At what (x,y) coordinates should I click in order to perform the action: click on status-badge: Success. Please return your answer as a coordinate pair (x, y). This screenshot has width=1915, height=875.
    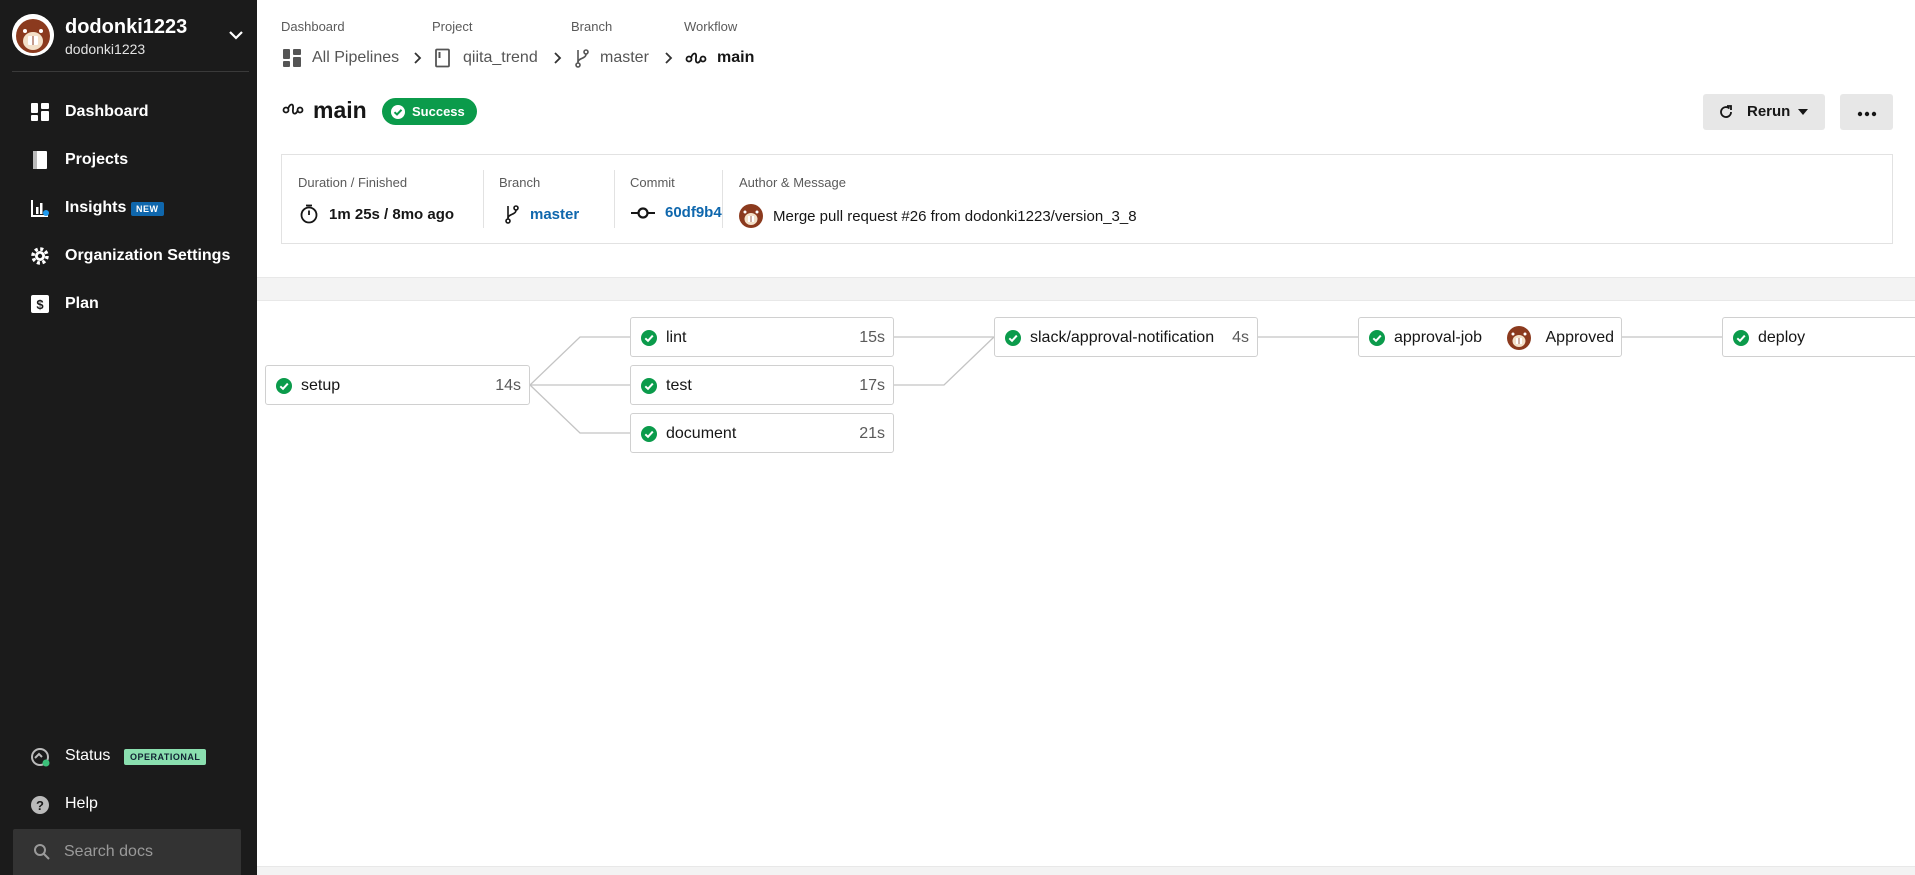
    Looking at the image, I should click on (429, 111).